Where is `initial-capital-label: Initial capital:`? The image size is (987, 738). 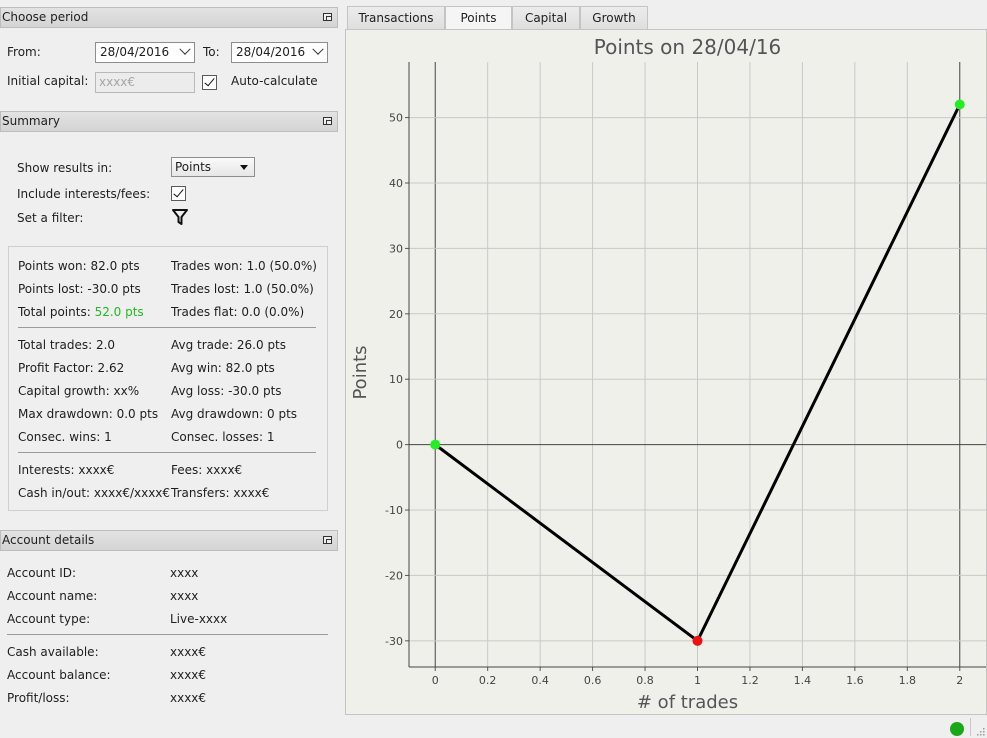 initial-capital-label: Initial capital: is located at coordinates (48, 81).